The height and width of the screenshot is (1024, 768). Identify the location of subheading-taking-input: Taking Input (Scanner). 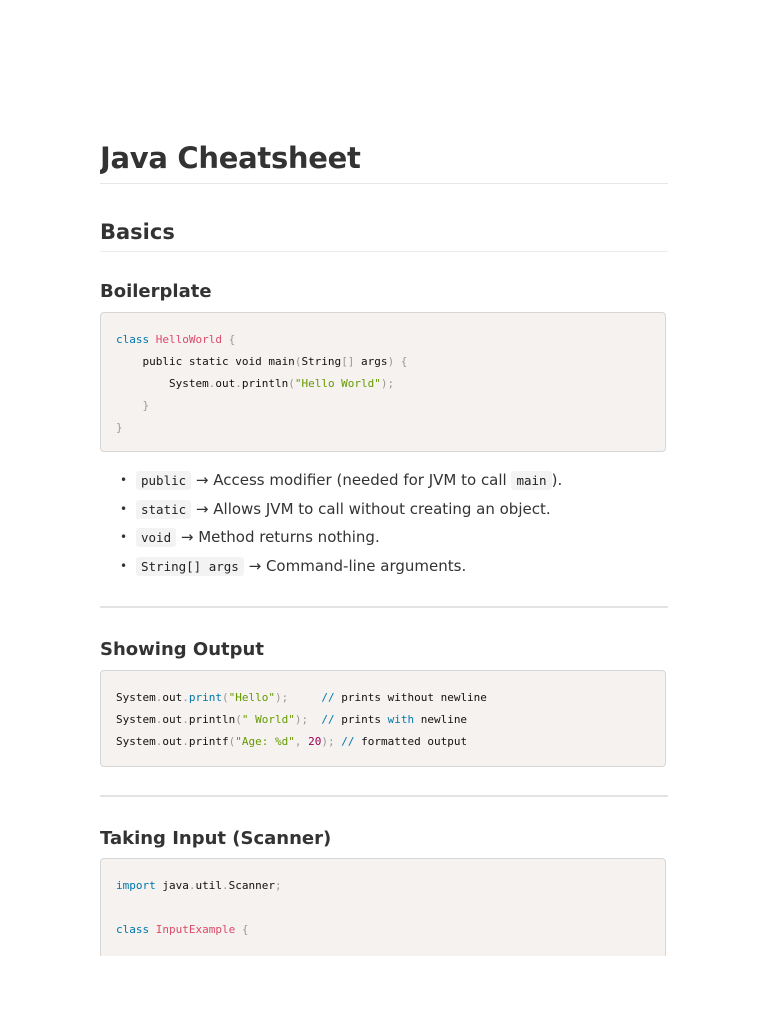
(216, 838).